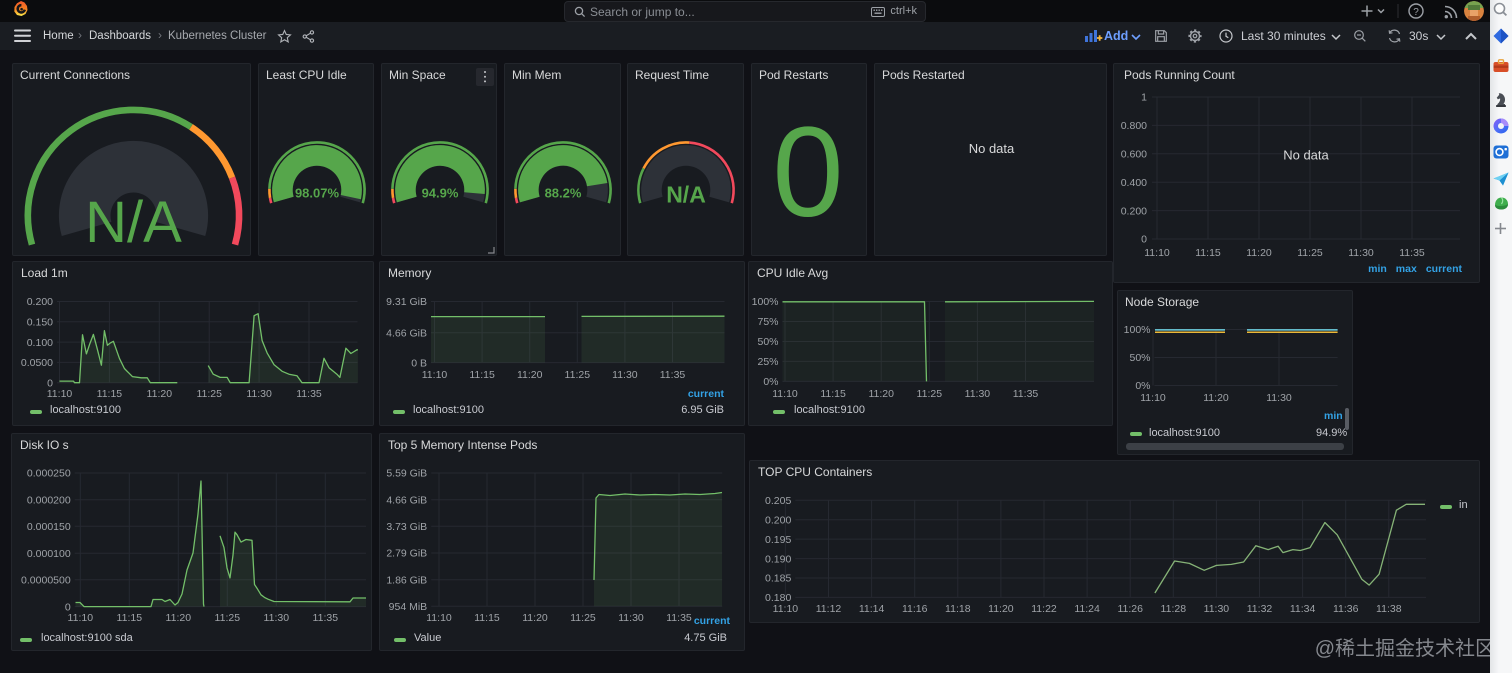 The width and height of the screenshot is (1512, 673). I want to click on svg-text: 0.190, so click(778, 559).